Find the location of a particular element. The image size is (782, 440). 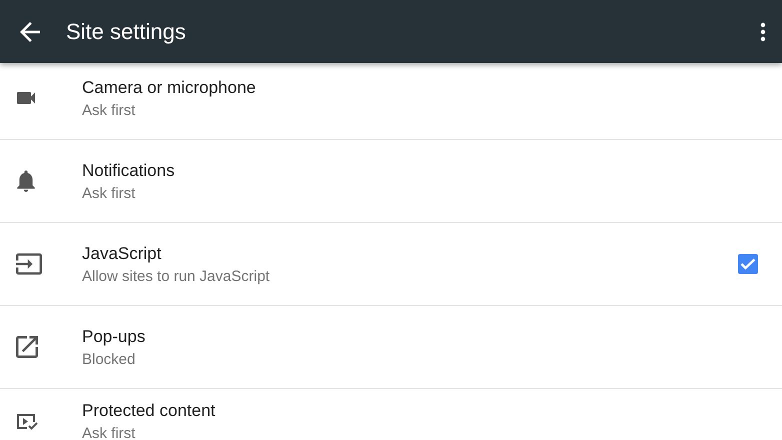

bell-icon is located at coordinates (26, 181).